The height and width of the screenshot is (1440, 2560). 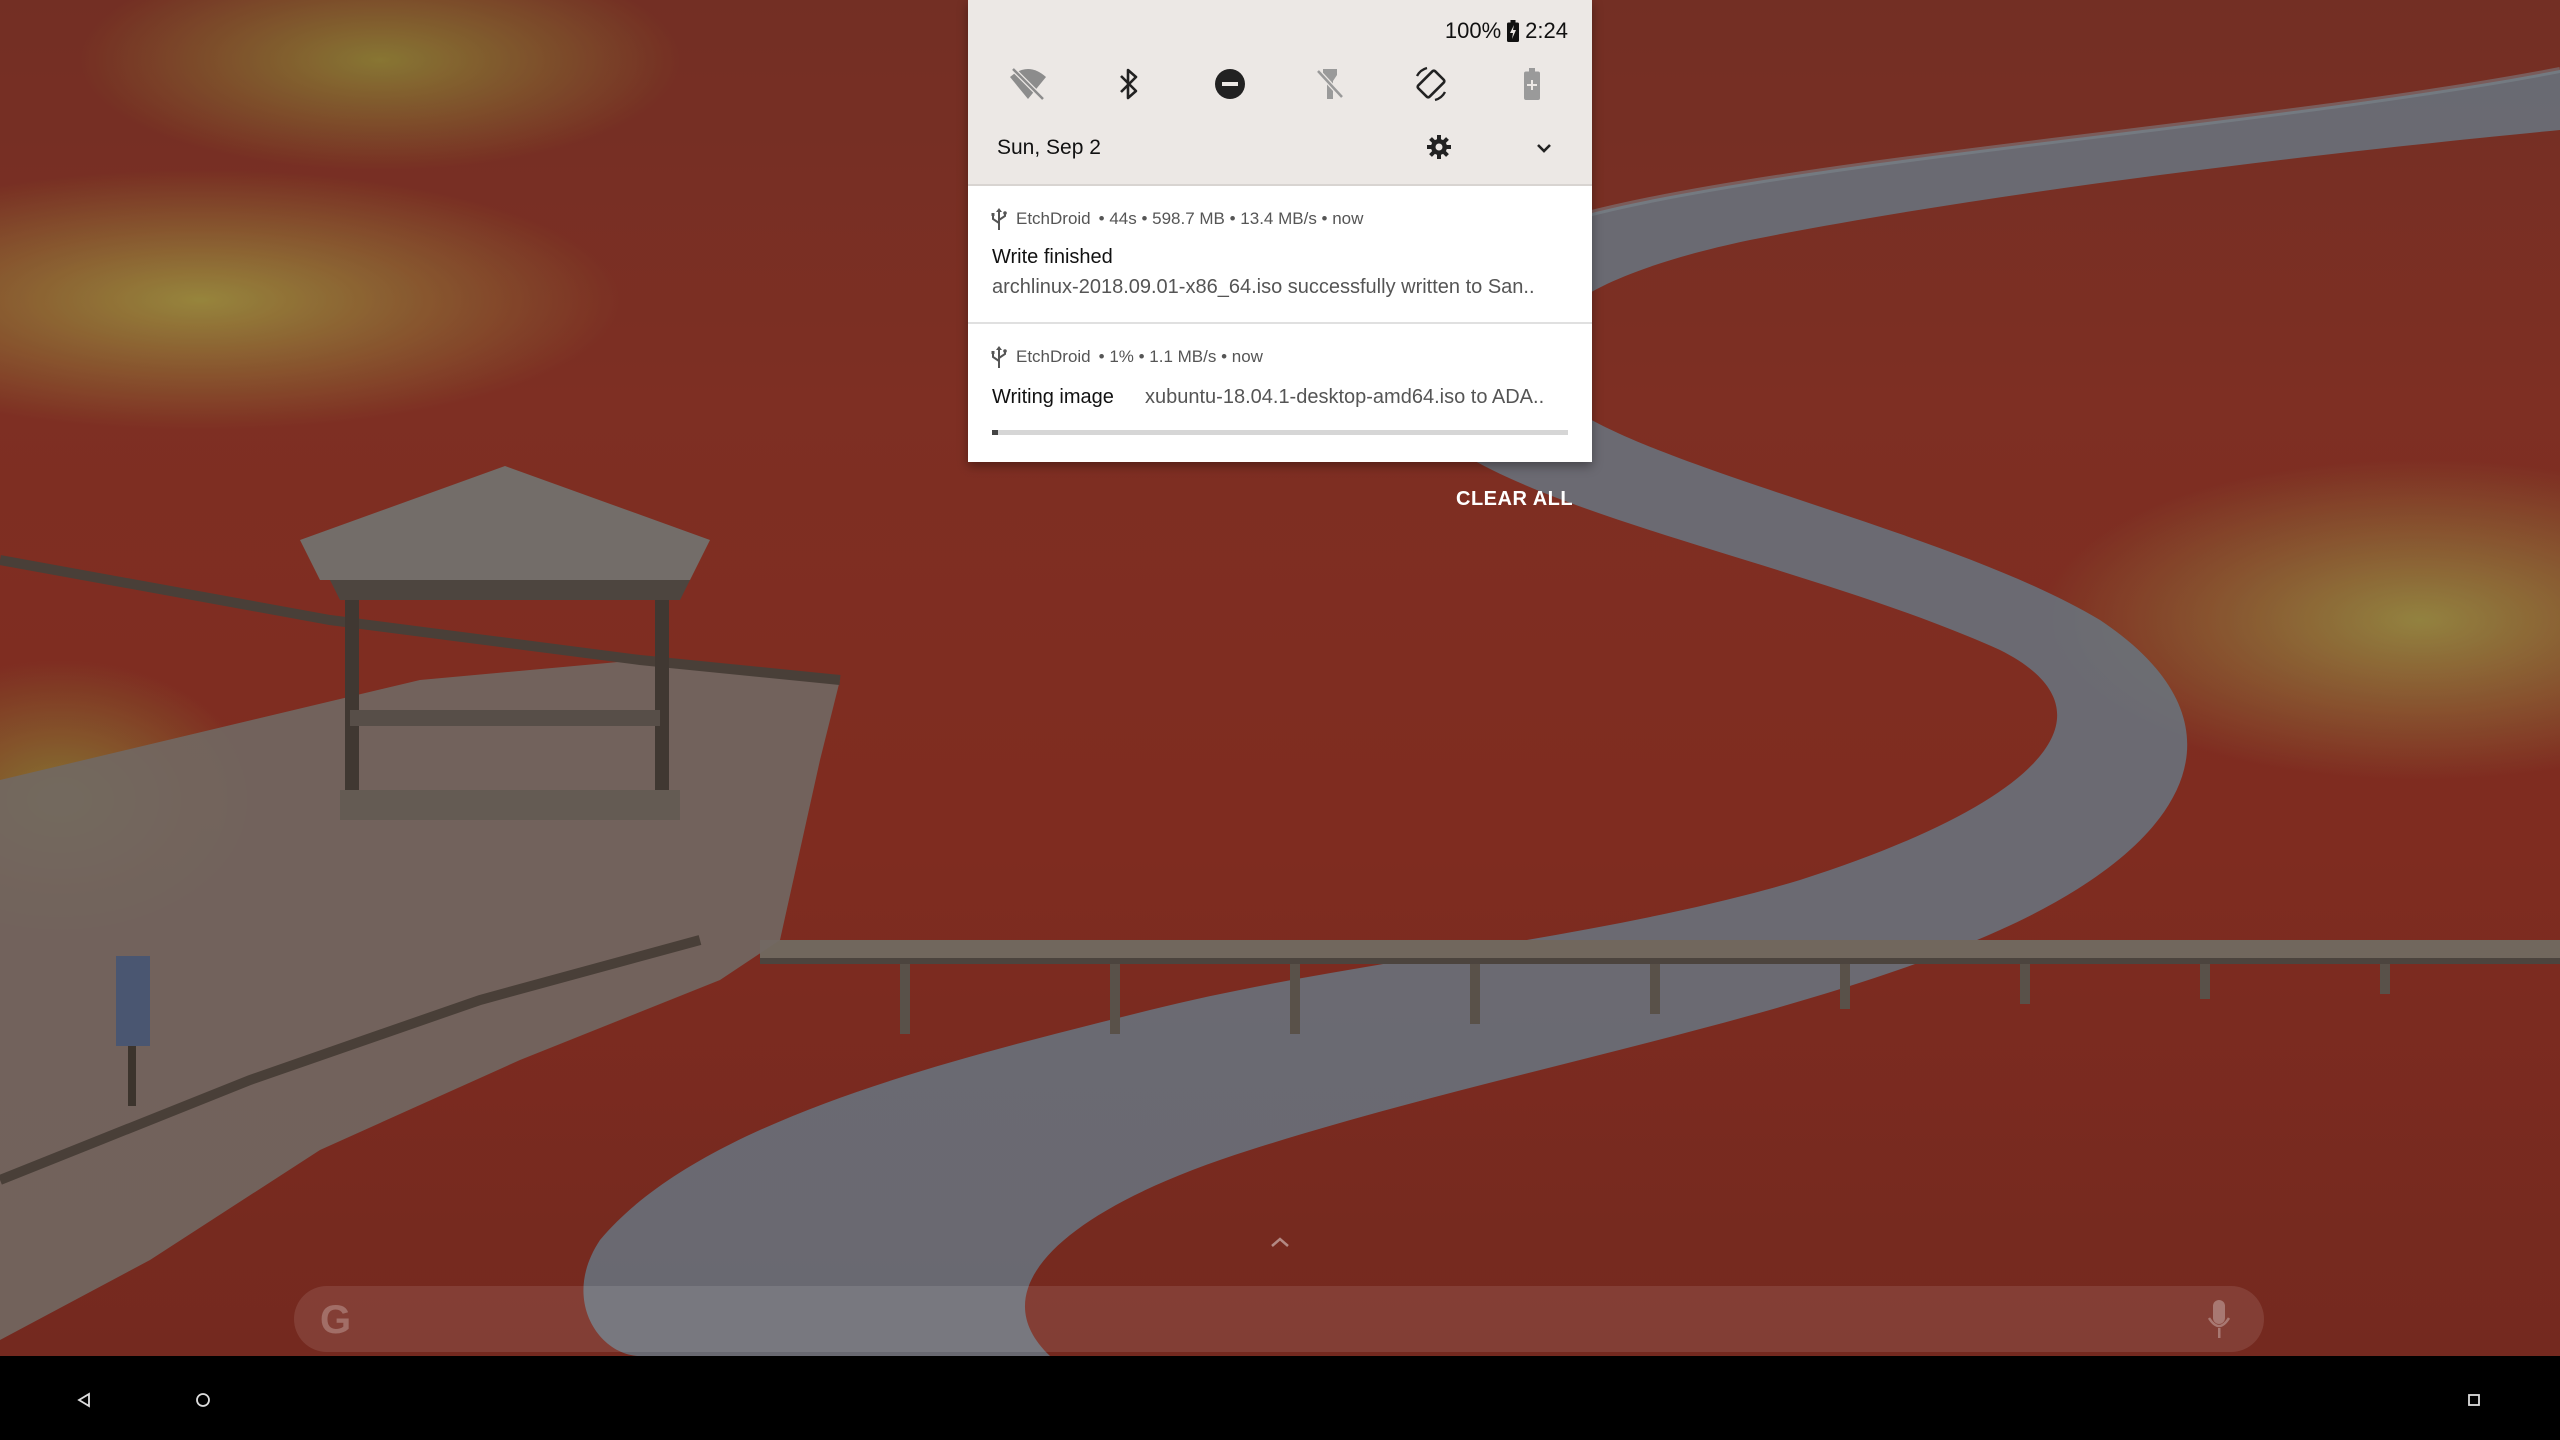 What do you see at coordinates (2219, 1319) in the screenshot?
I see `microphone-icon` at bounding box center [2219, 1319].